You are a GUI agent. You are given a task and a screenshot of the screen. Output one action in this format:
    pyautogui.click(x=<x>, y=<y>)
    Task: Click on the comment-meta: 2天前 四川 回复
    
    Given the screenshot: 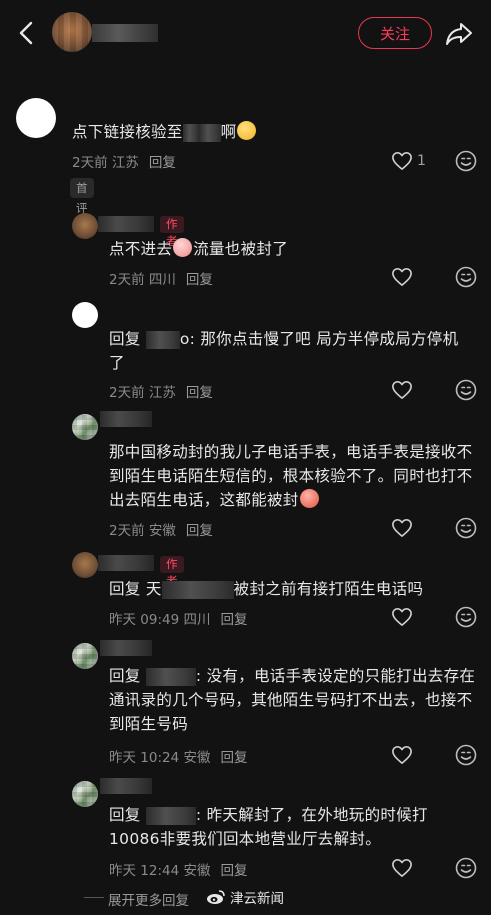 What is the action you would take?
    pyautogui.click(x=161, y=280)
    